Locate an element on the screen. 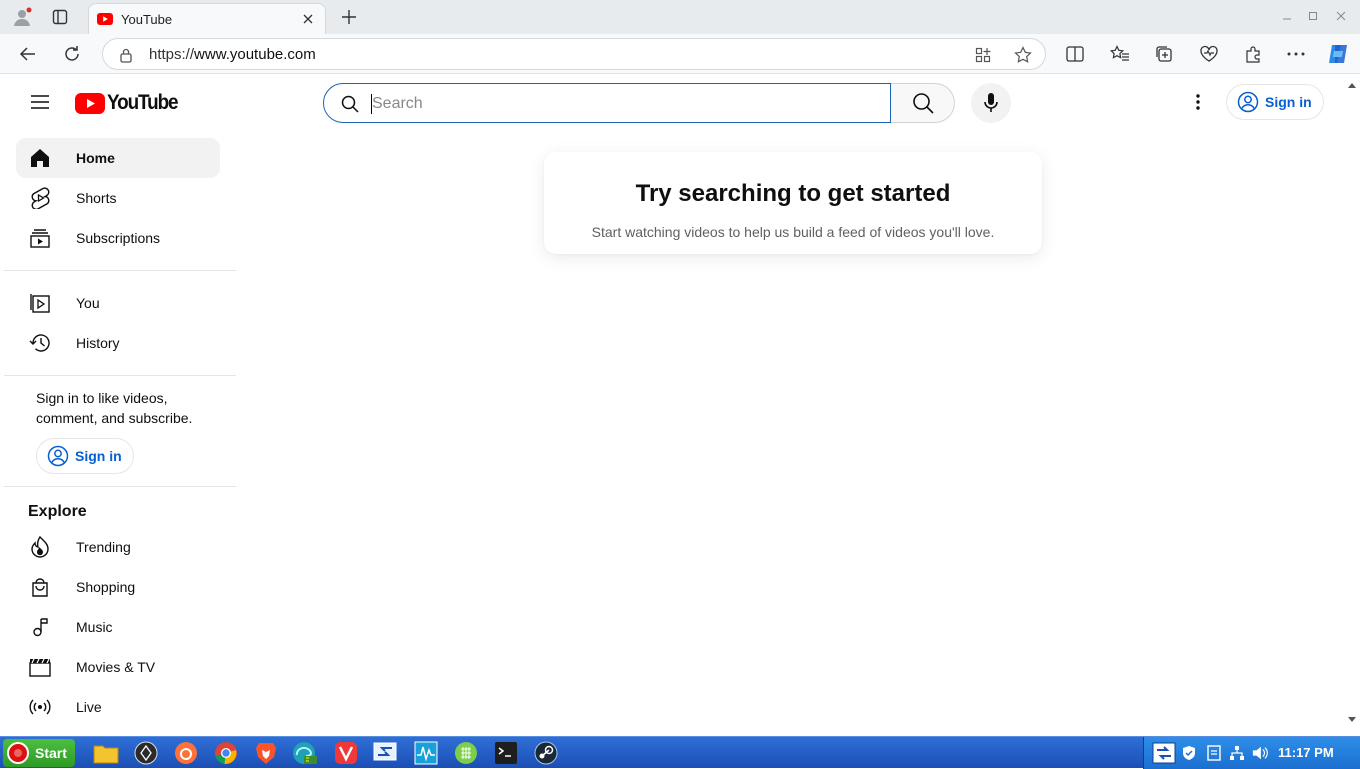 The width and height of the screenshot is (1360, 769). sidebar-item-shopping: Shopping is located at coordinates (118, 587).